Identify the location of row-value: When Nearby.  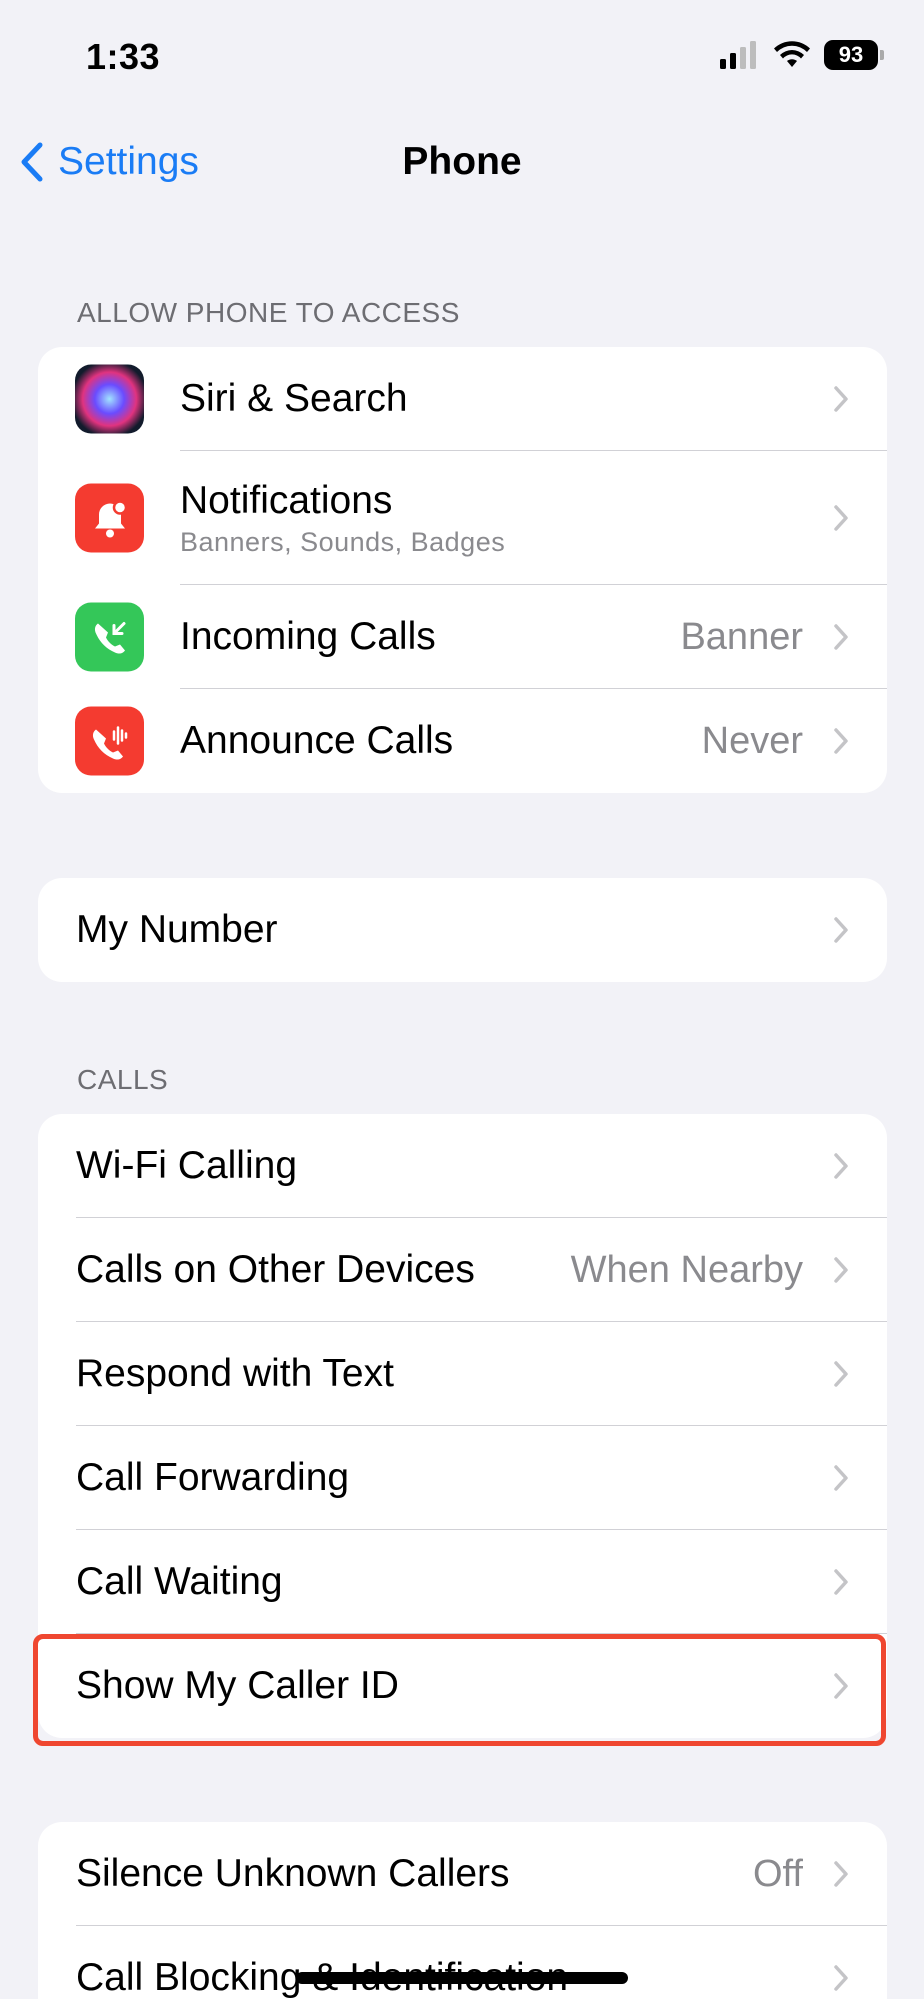
(686, 1269).